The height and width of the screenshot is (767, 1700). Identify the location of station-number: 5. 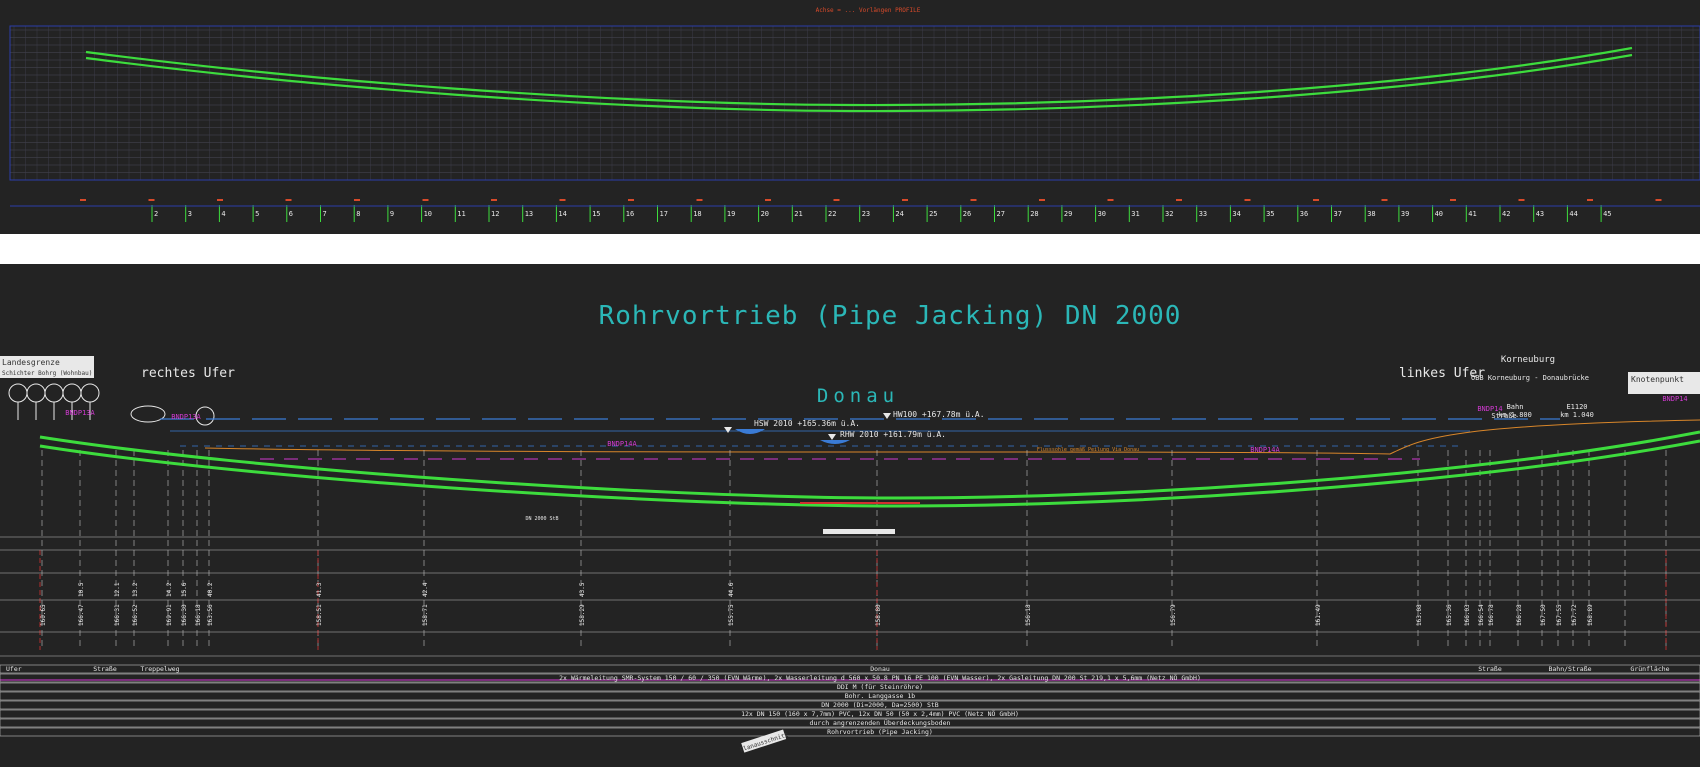
(257, 214).